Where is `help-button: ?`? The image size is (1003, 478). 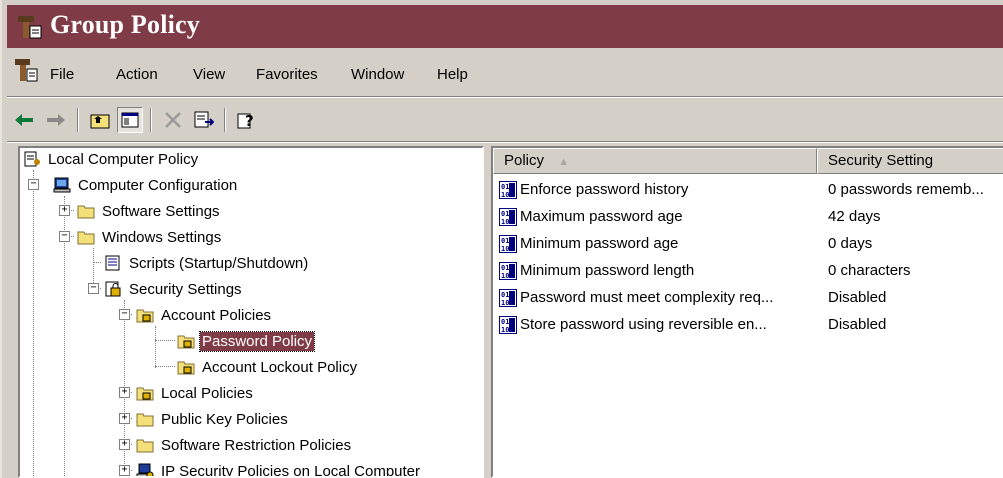 help-button: ? is located at coordinates (246, 120).